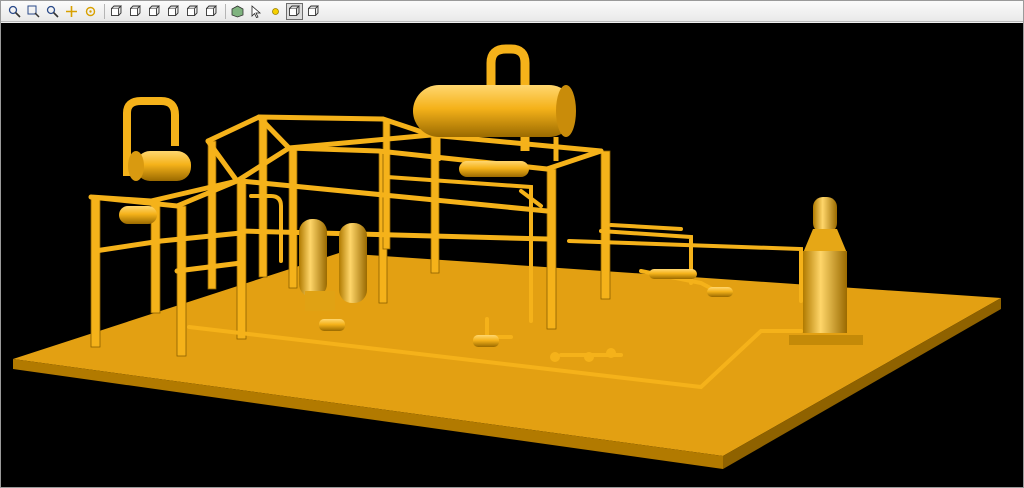  I want to click on view-back-icon, so click(136, 10).